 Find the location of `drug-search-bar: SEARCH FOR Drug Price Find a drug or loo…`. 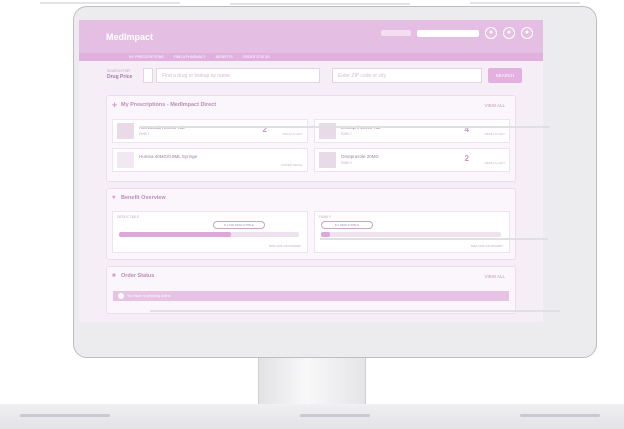

drug-search-bar: SEARCH FOR Drug Price Find a drug or loo… is located at coordinates (311, 76).